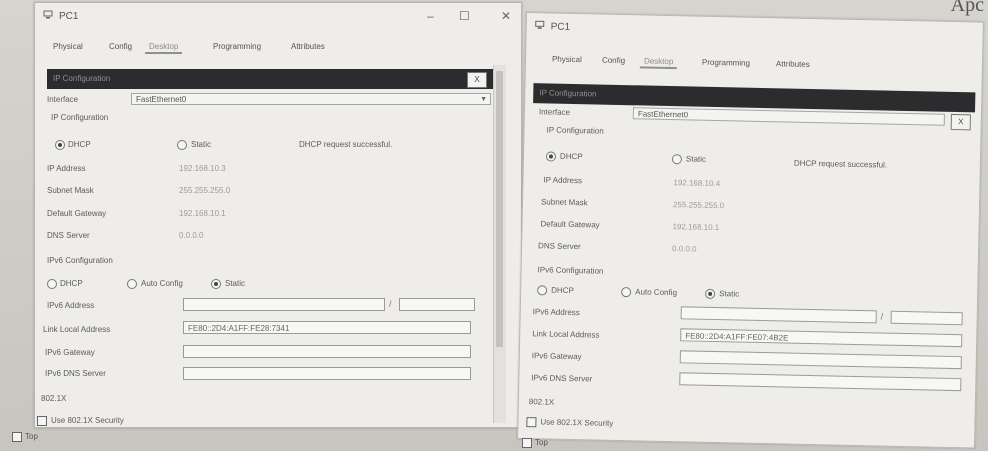  I want to click on title-bar: PC1 – ☐ ✕, so click(278, 16).